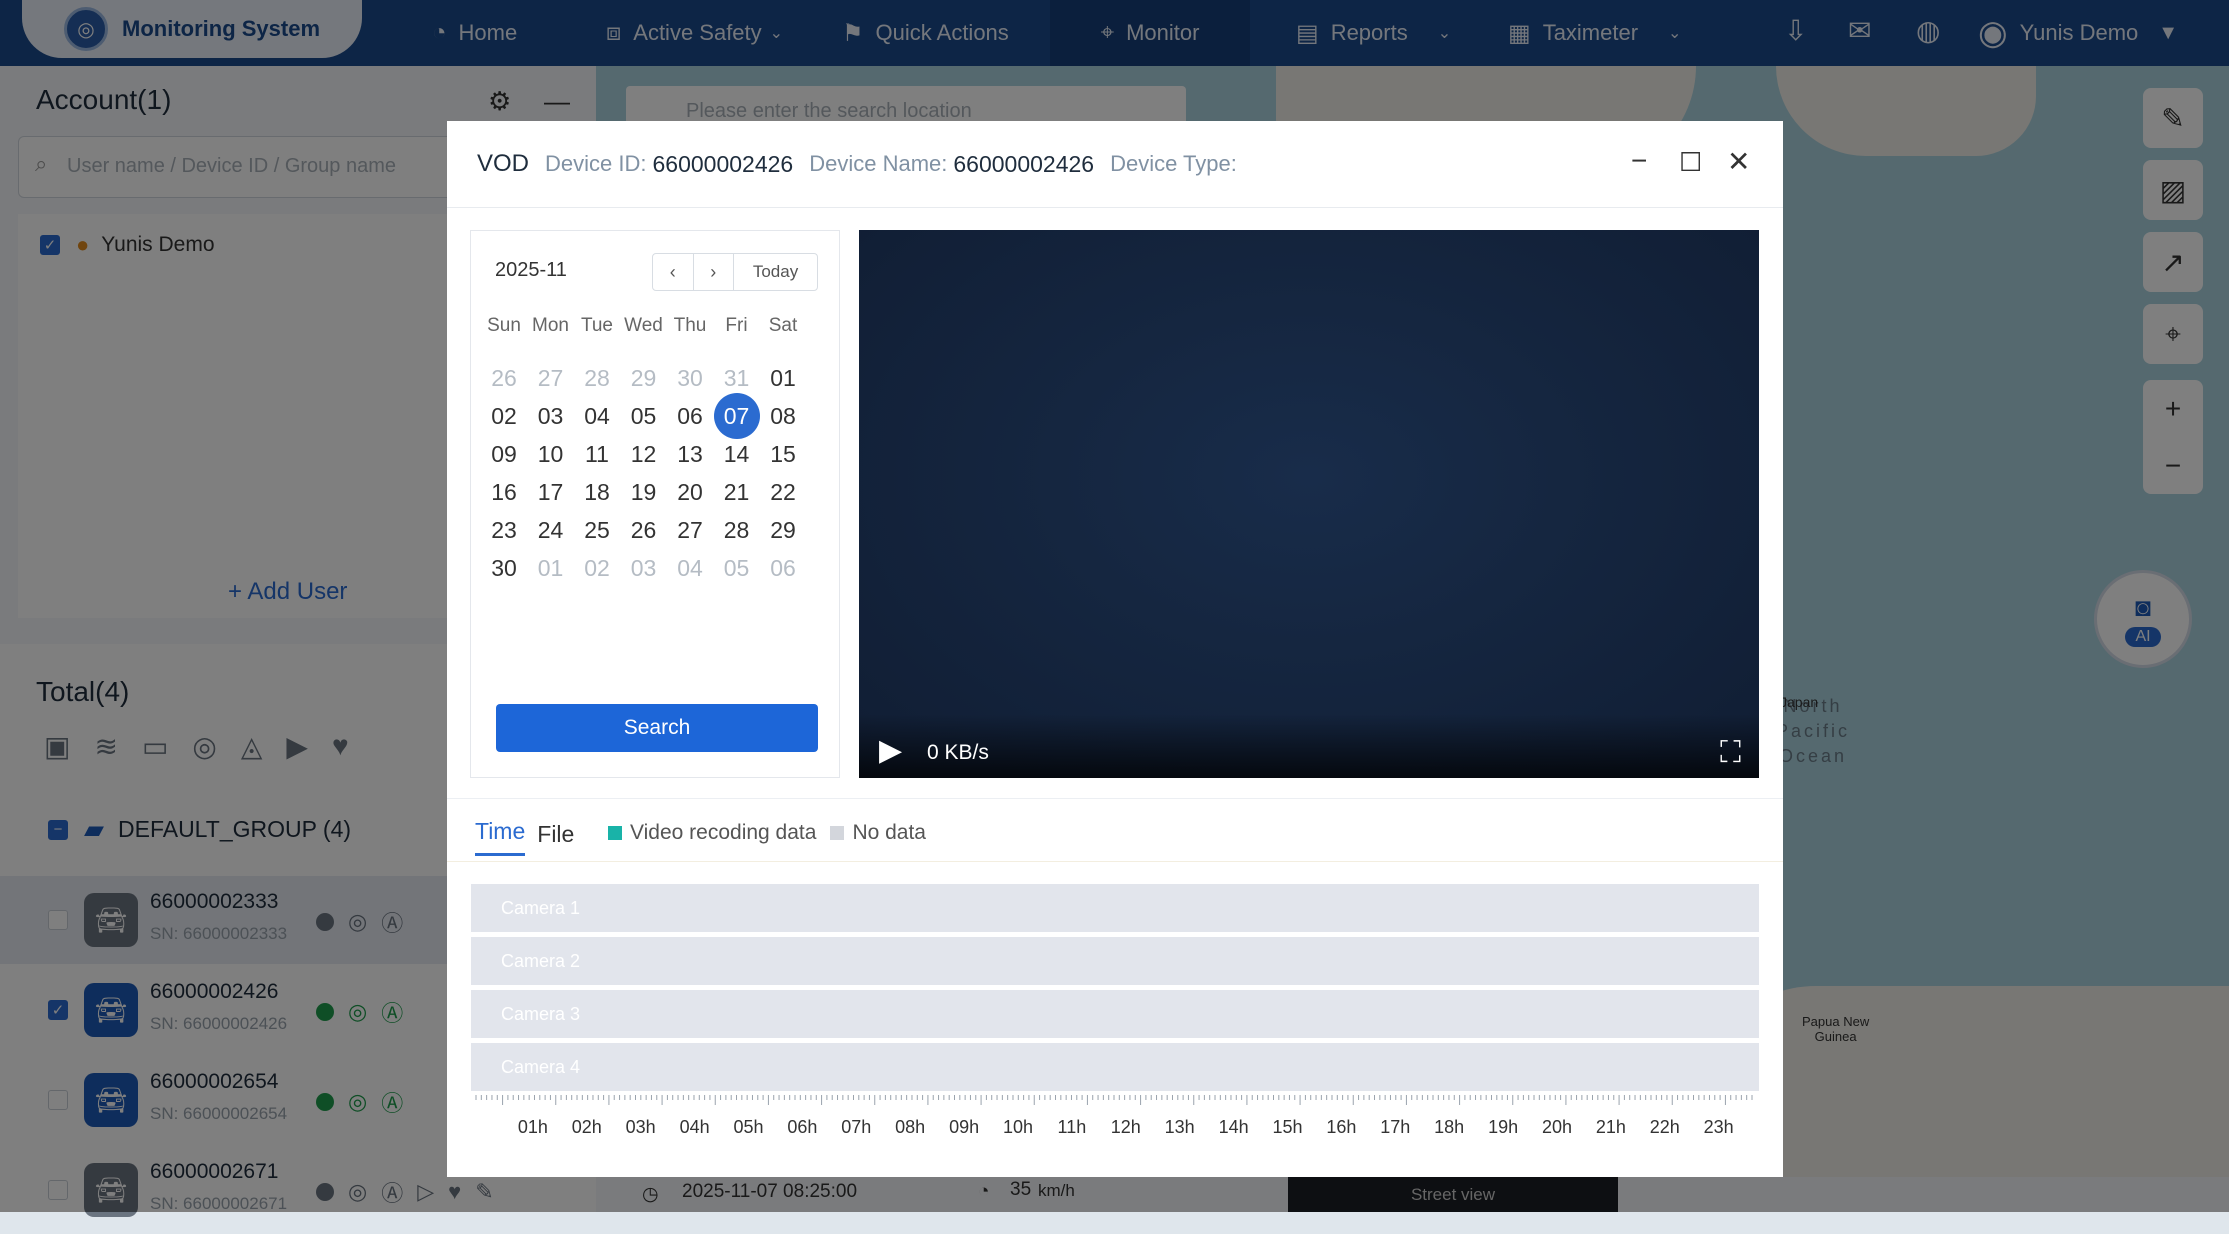 Image resolution: width=2229 pixels, height=1234 pixels. I want to click on calendar-day: 05, so click(737, 568).